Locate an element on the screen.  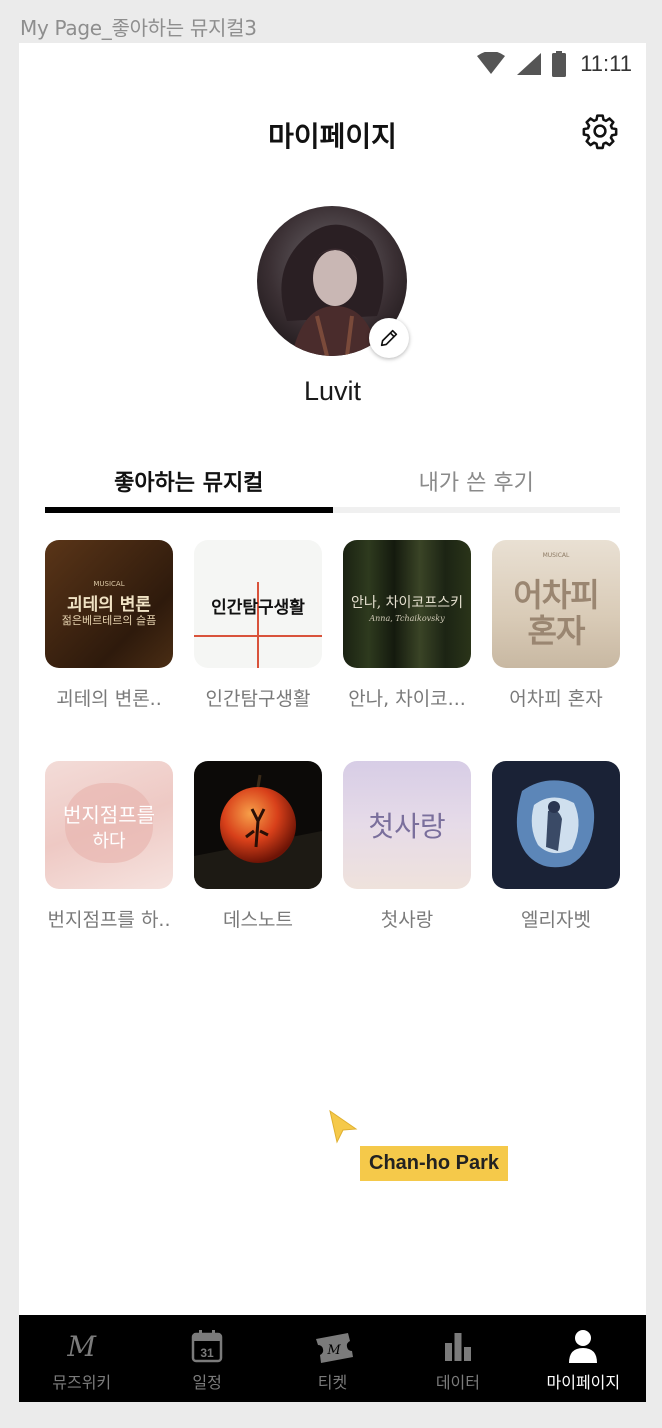
frame-label: My Page_좋아하는 뮤지컬3 is located at coordinates (138, 28).